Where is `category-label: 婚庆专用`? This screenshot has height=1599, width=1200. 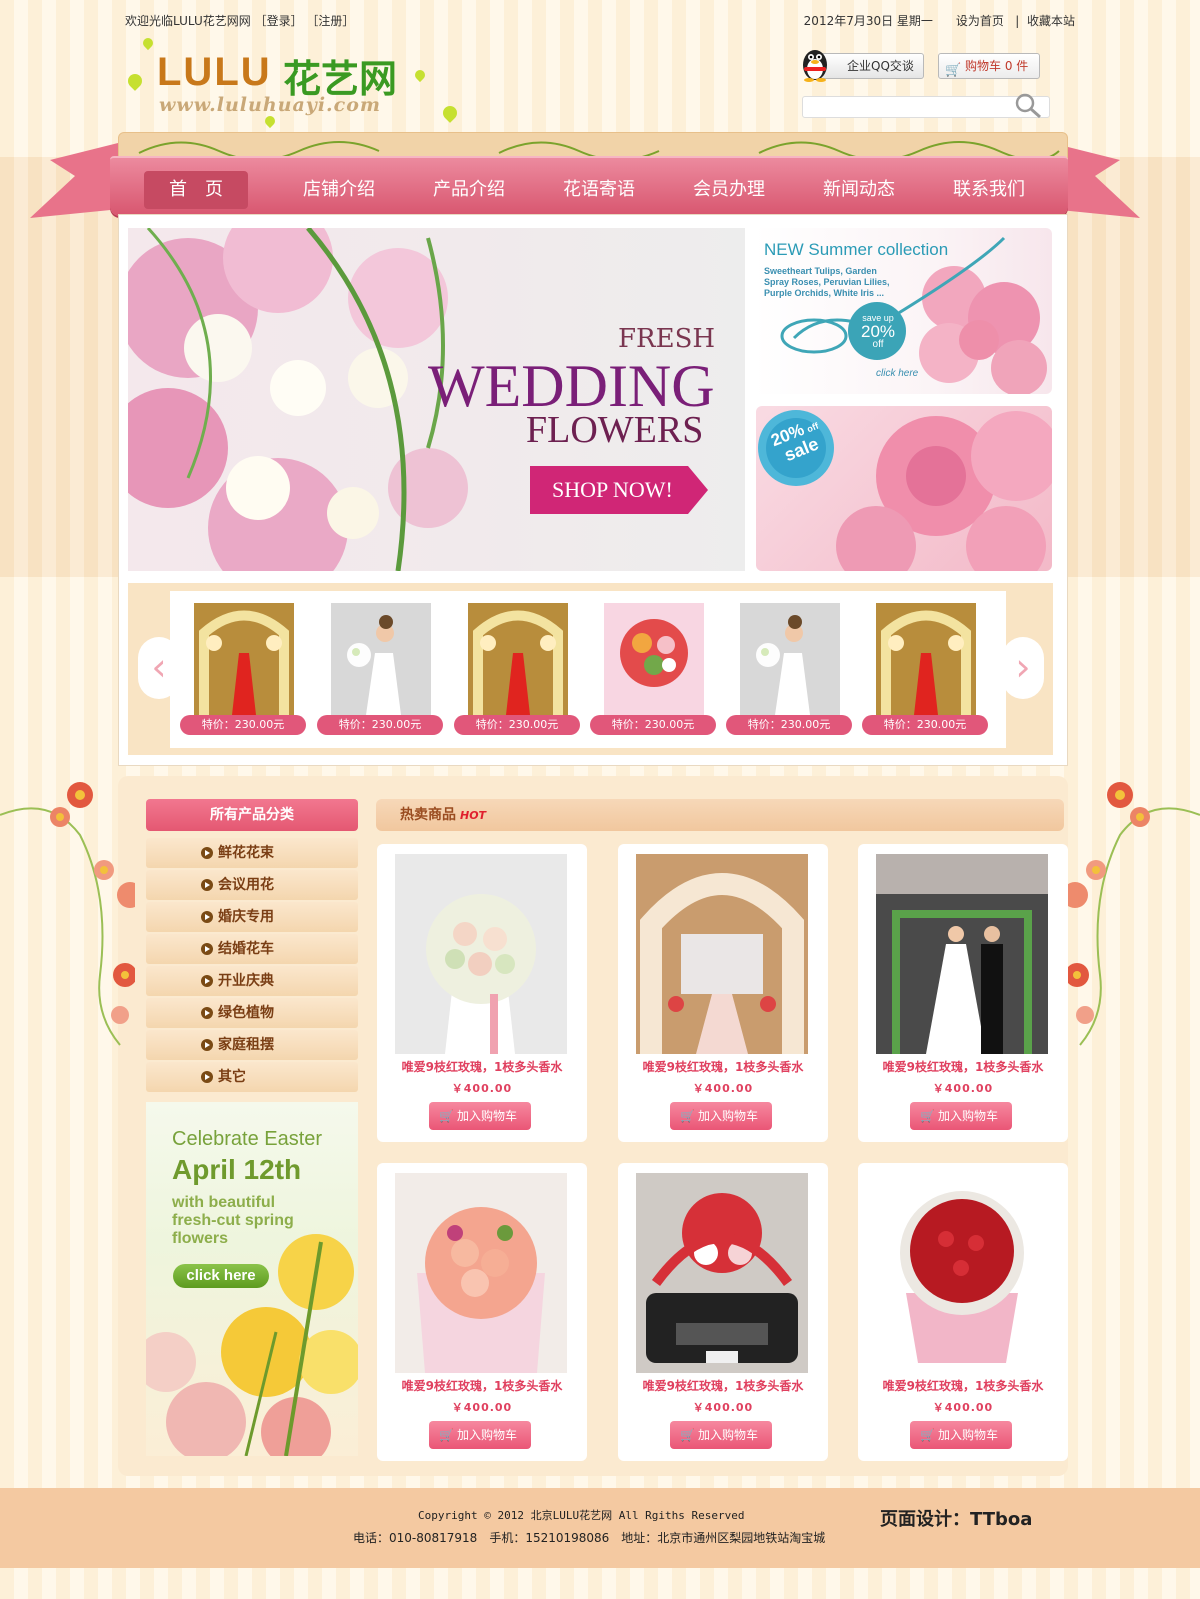 category-label: 婚庆专用 is located at coordinates (246, 917).